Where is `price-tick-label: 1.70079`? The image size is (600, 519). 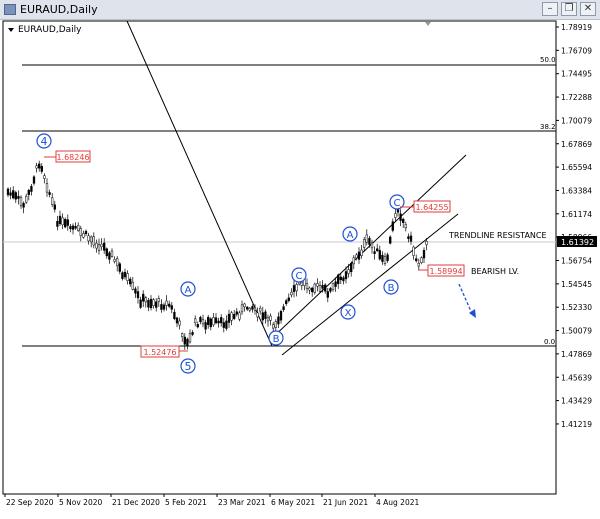
price-tick-label: 1.70079 is located at coordinates (576, 120).